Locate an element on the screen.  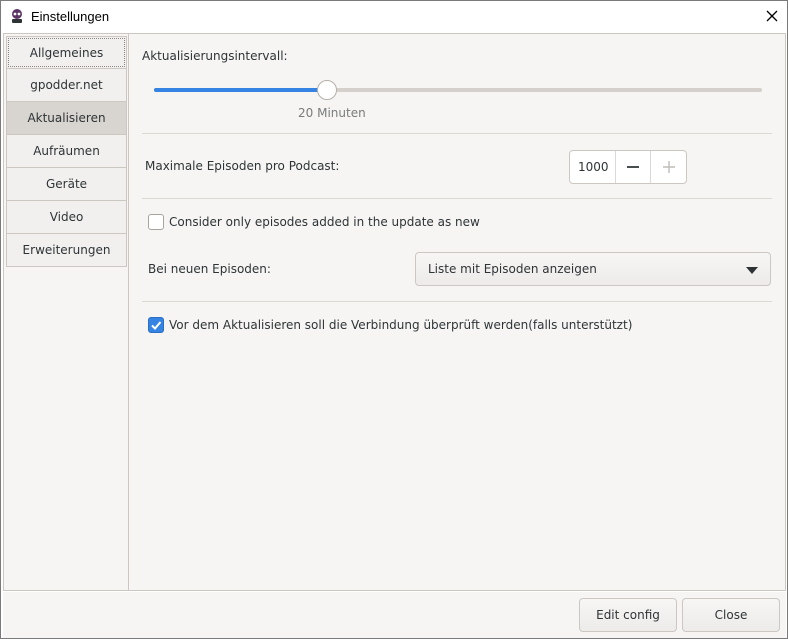
consider-only-checkbox is located at coordinates (156, 222).